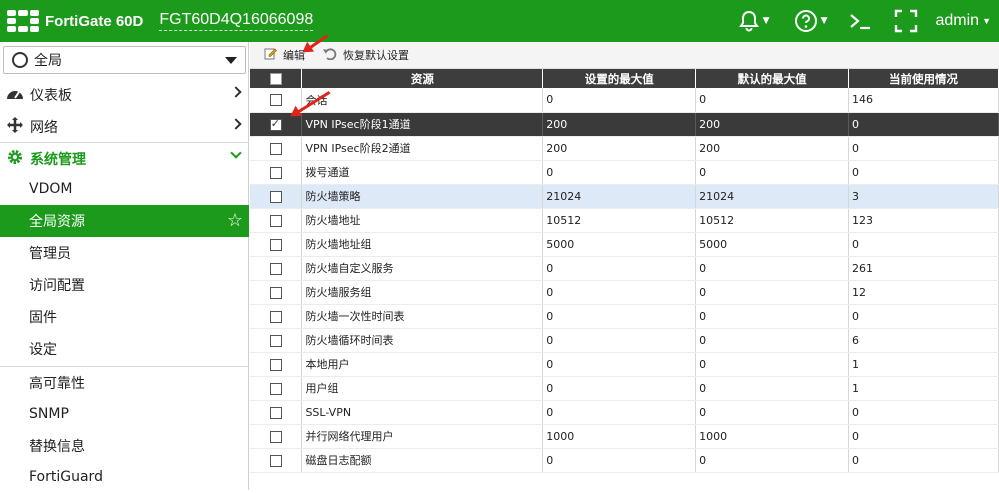  Describe the element at coordinates (624, 244) in the screenshot. I see `table-row: 防火墙地址组 5000 5000 0` at that location.